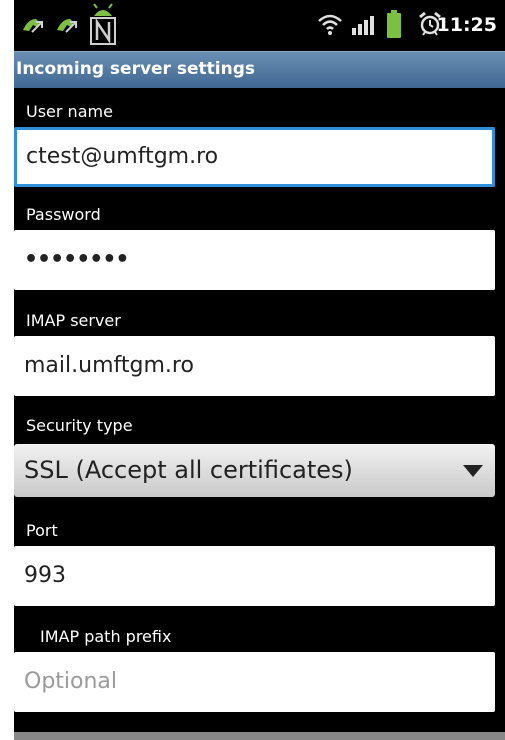 The width and height of the screenshot is (505, 740). What do you see at coordinates (473, 471) in the screenshot?
I see `dropdown-arrow-icon` at bounding box center [473, 471].